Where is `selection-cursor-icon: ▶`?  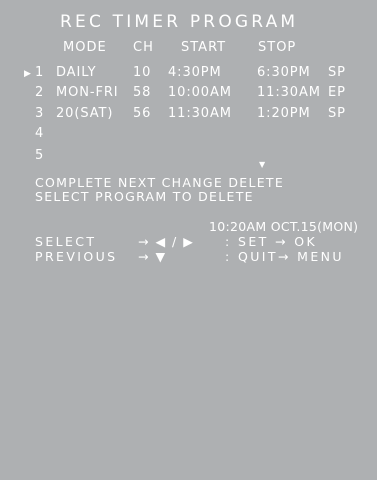 selection-cursor-icon: ▶ is located at coordinates (28, 74).